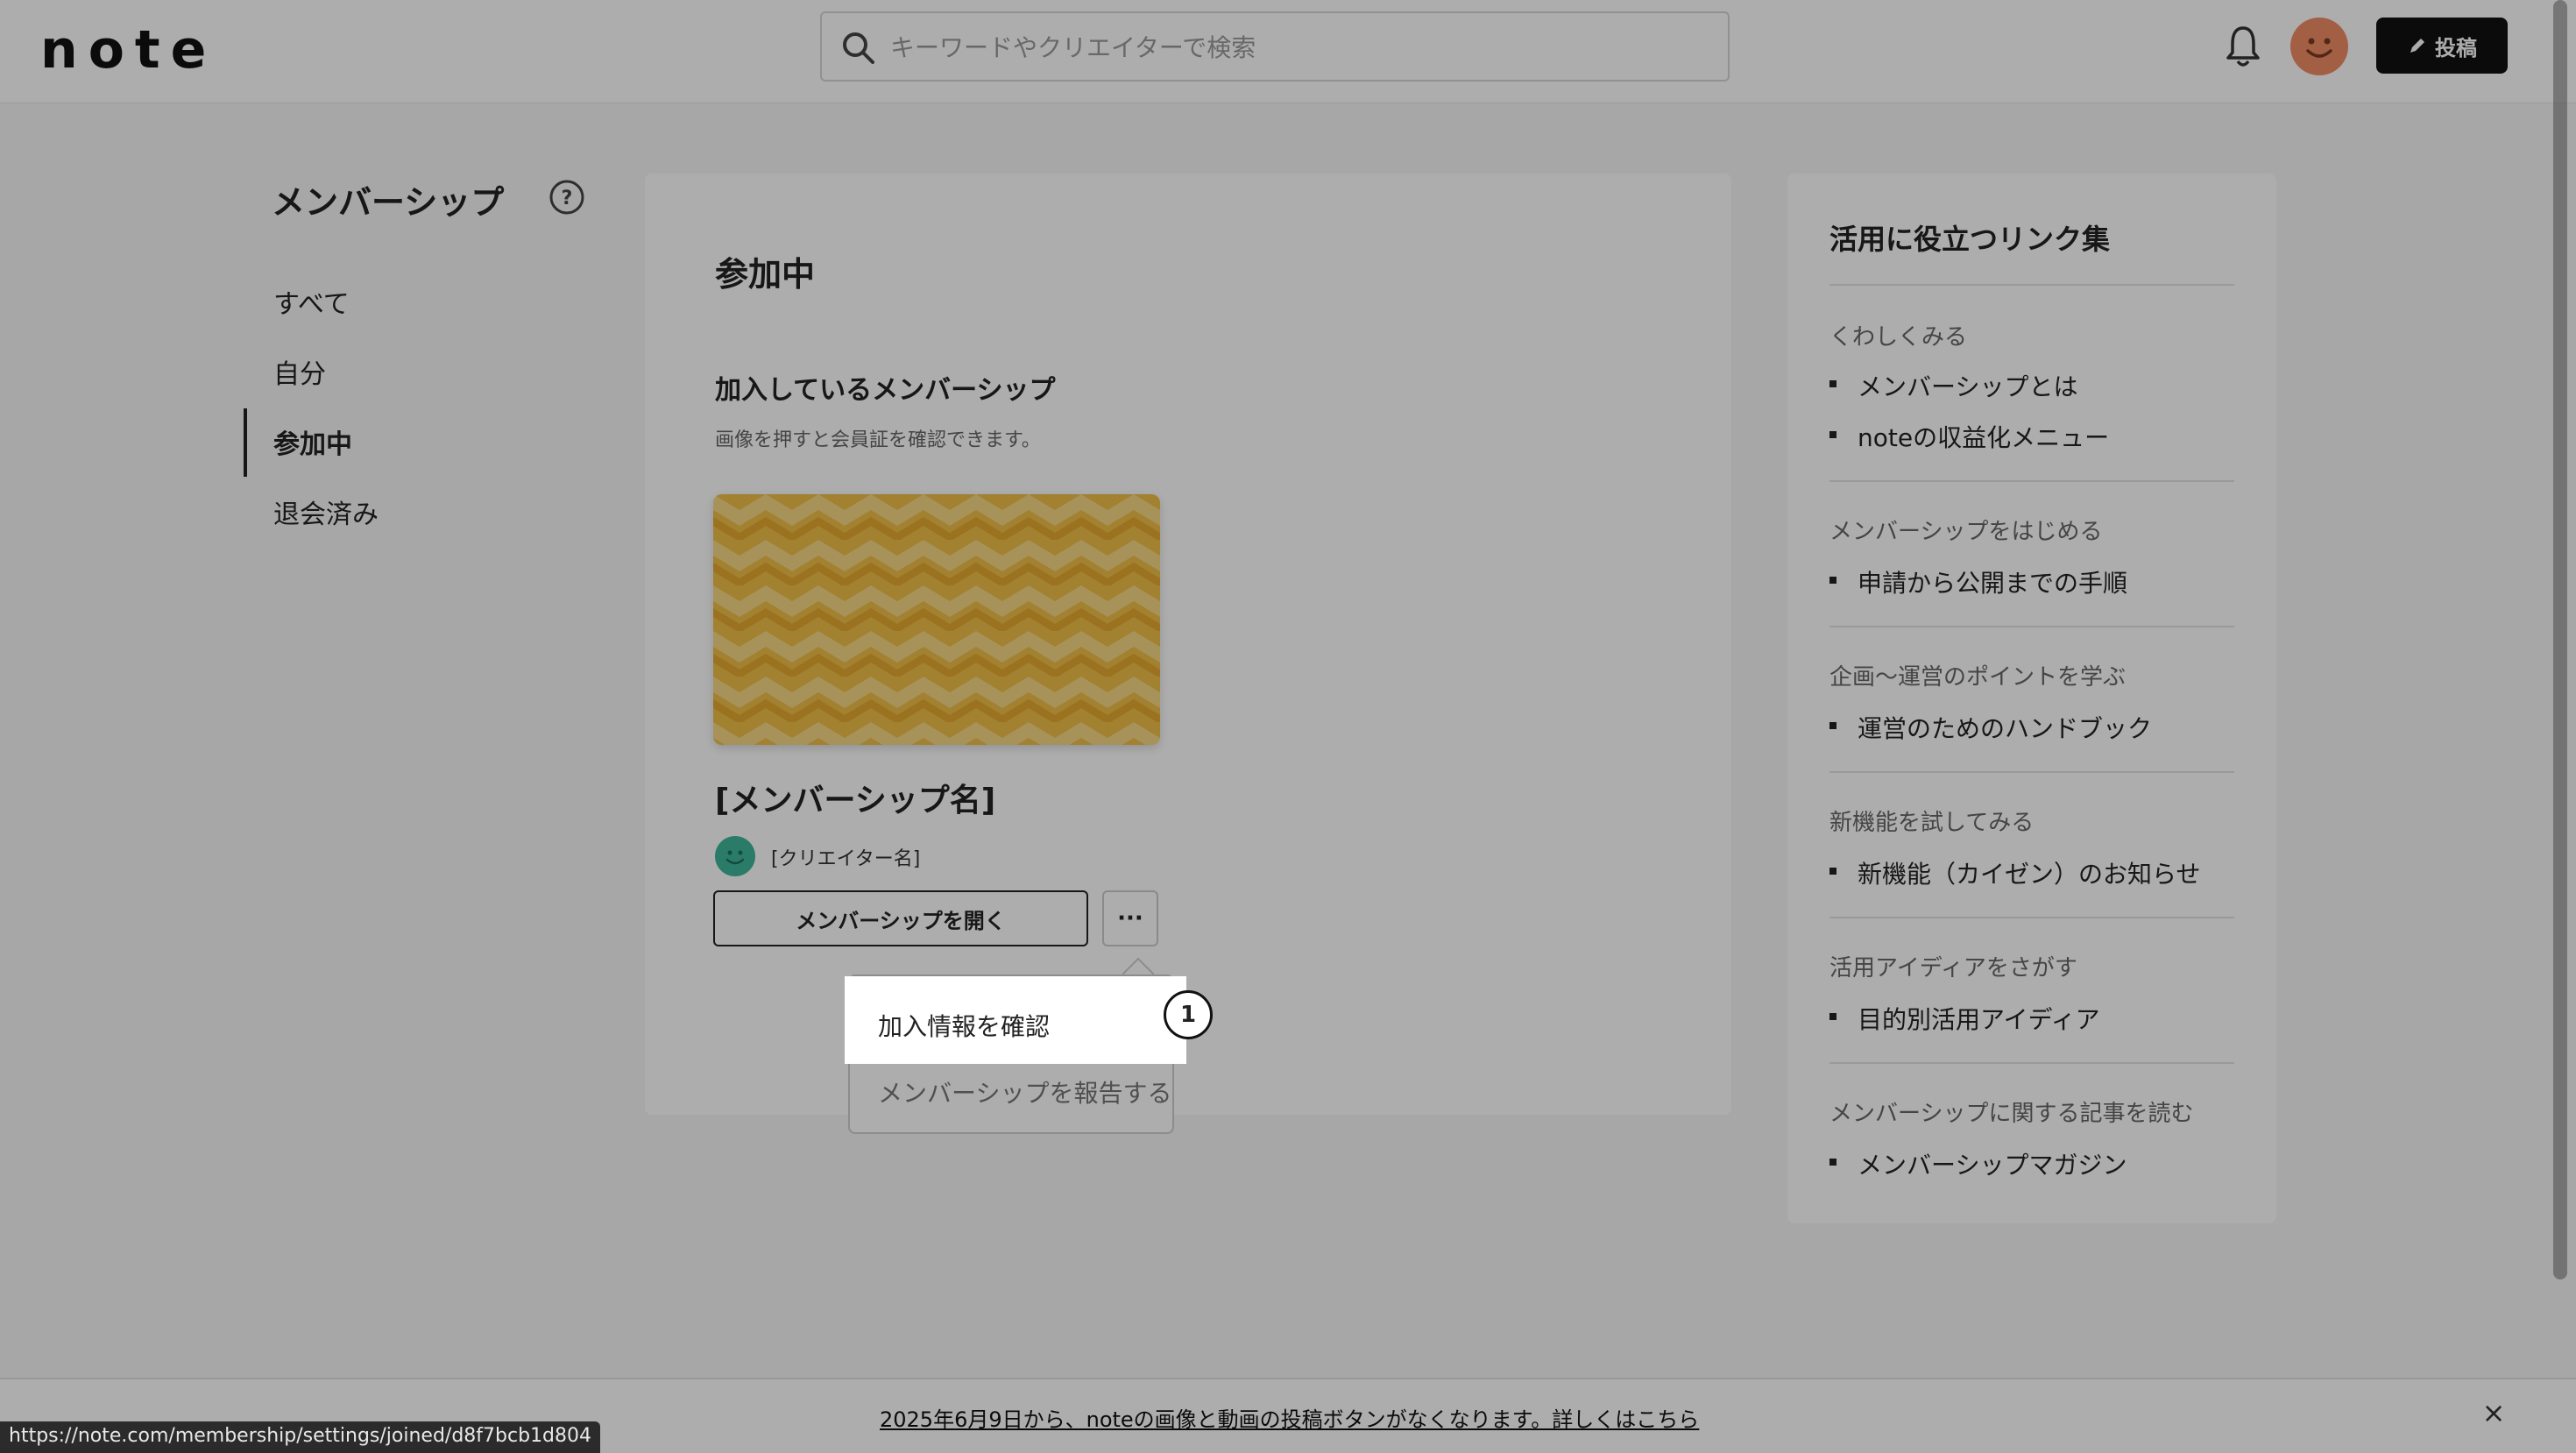 The width and height of the screenshot is (2576, 1453). I want to click on user-avatar, so click(2319, 46).